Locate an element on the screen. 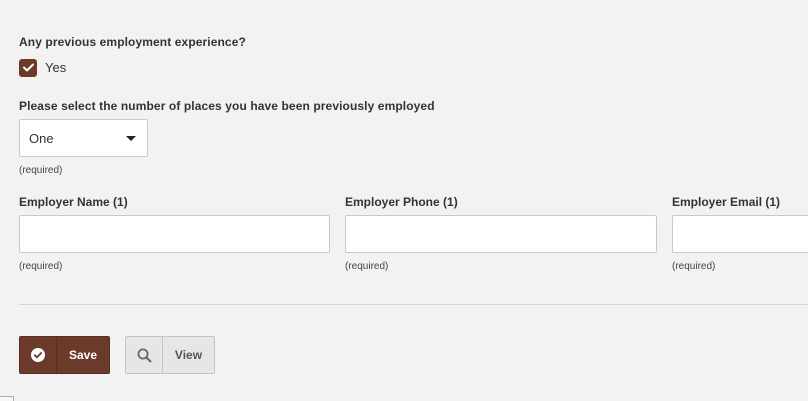 This screenshot has width=808, height=401. caret-down-icon is located at coordinates (131, 138).